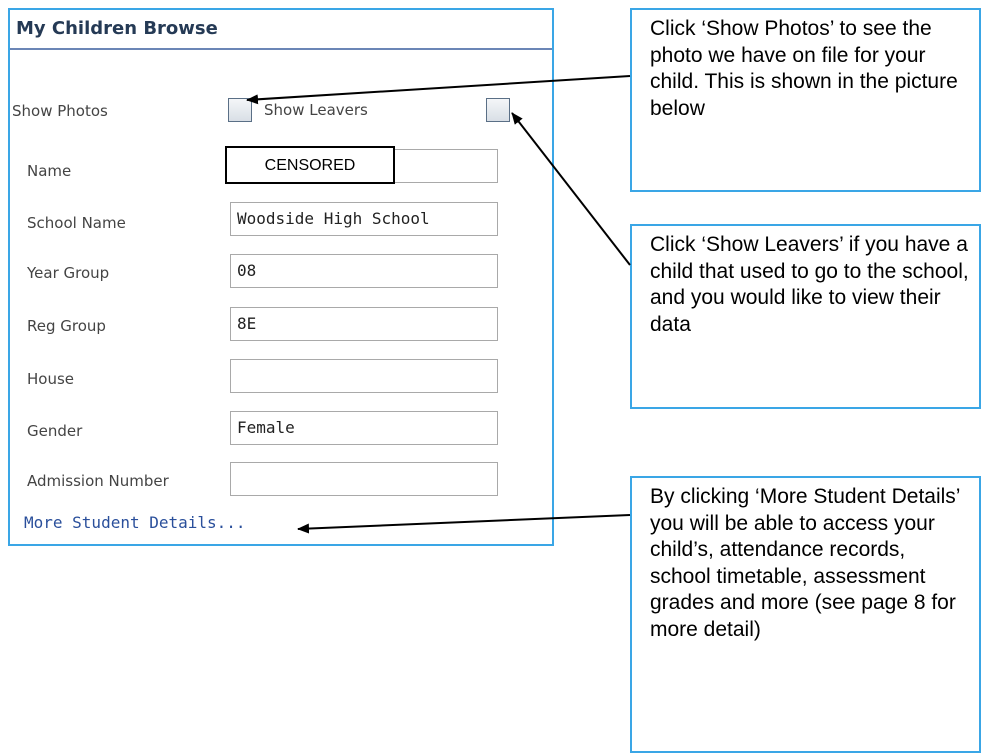 Image resolution: width=981 pixels, height=753 pixels. I want to click on arrow-to-more-details, so click(464, 524).